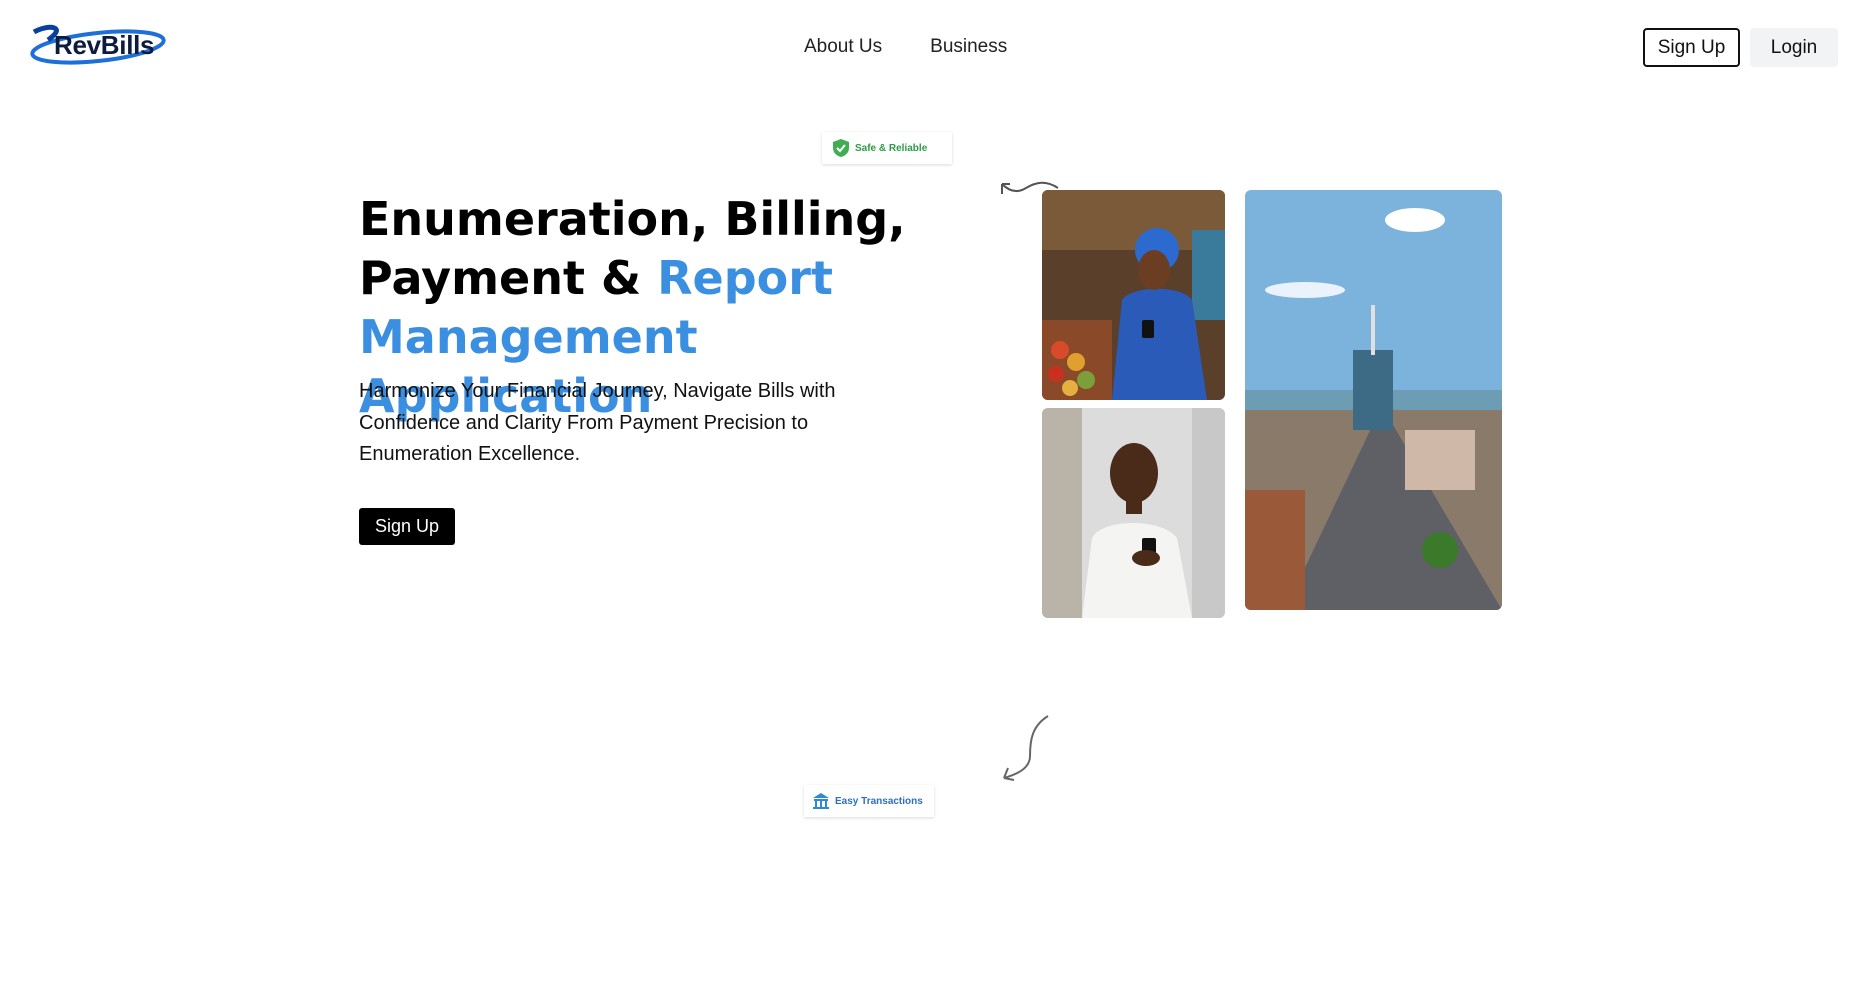 Image resolution: width=1866 pixels, height=998 pixels. Describe the element at coordinates (1373, 400) in the screenshot. I see `city-skyline-photo` at that location.